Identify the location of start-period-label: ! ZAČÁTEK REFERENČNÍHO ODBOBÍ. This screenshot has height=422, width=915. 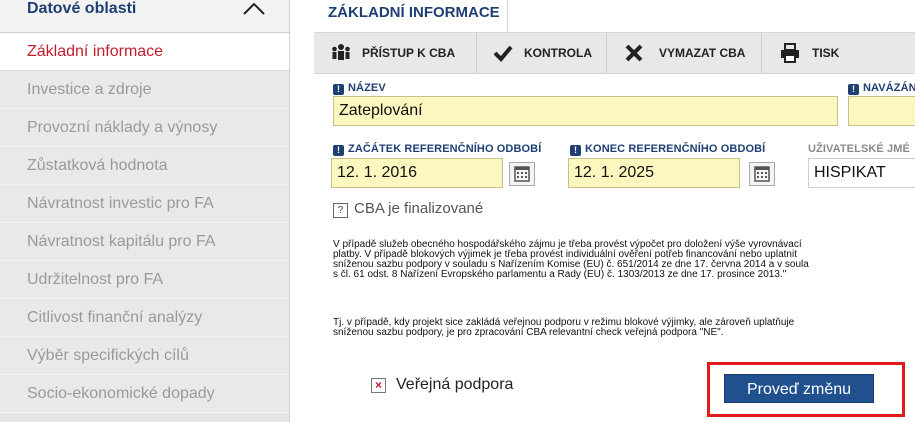
(437, 149).